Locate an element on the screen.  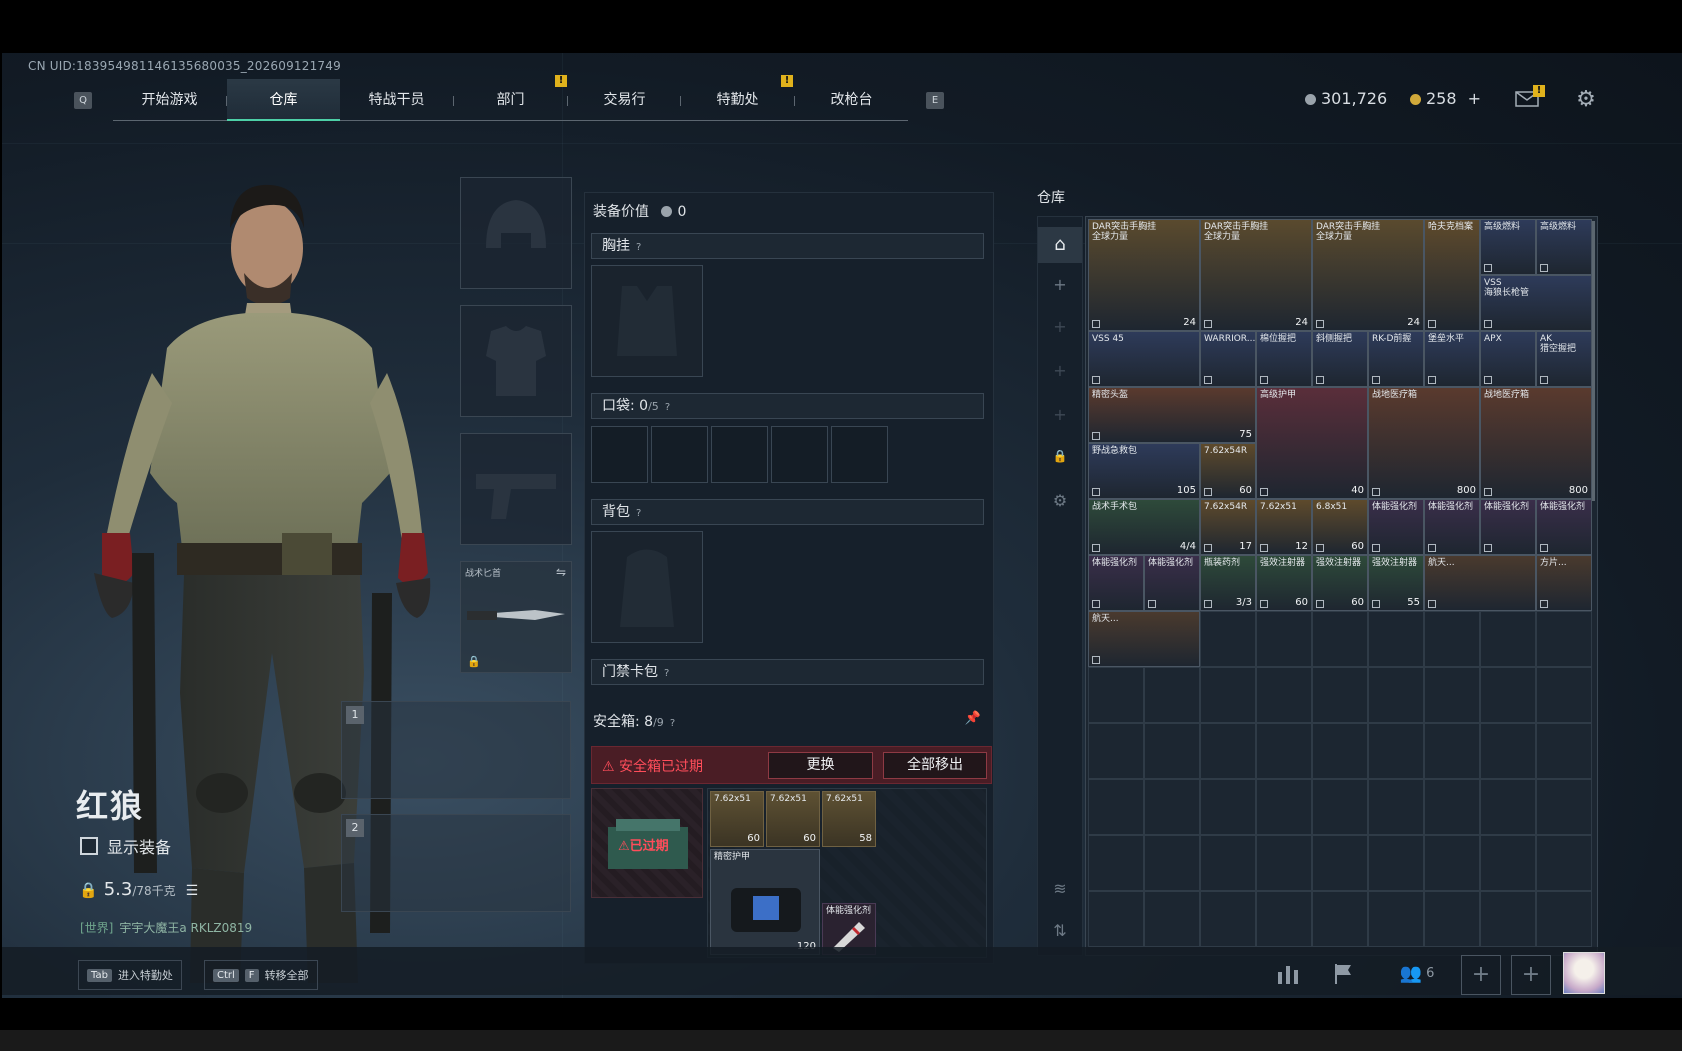
player-avatar is located at coordinates (1584, 973).